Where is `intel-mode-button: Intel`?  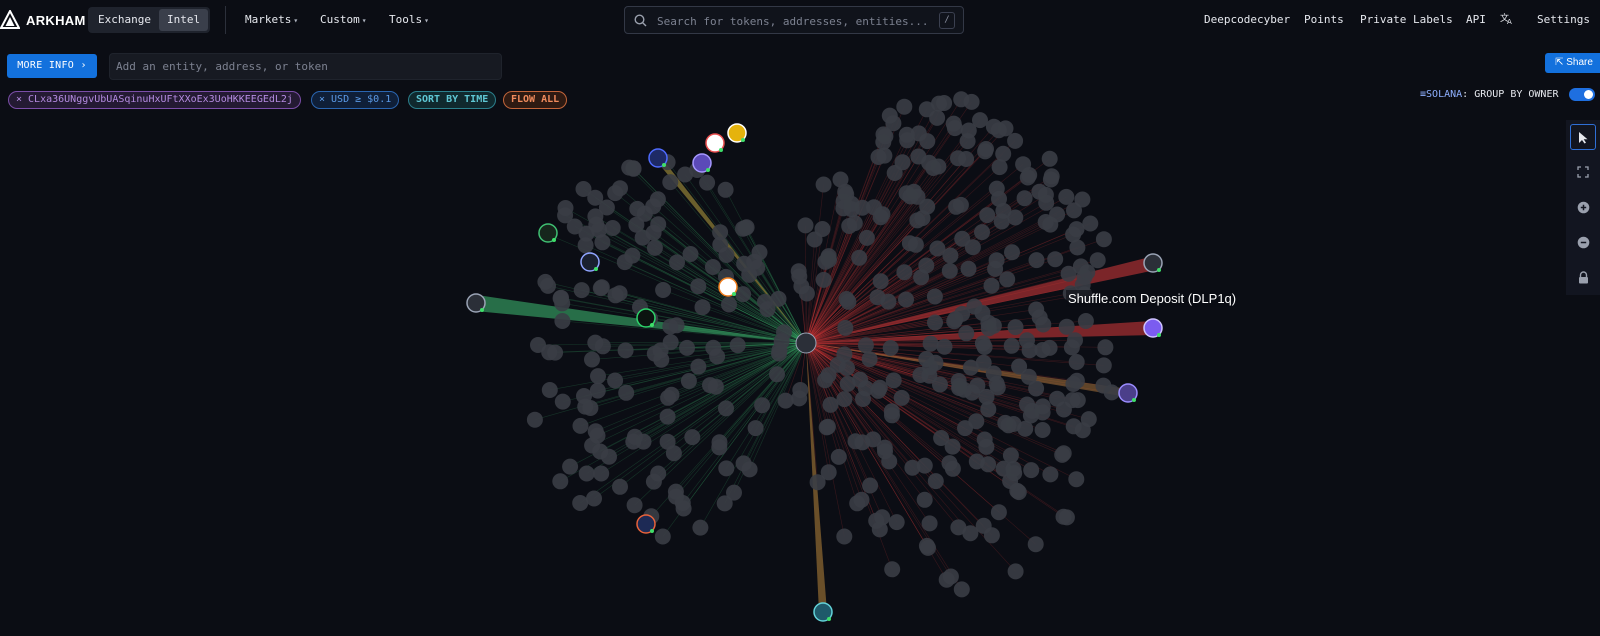 intel-mode-button: Intel is located at coordinates (183, 20).